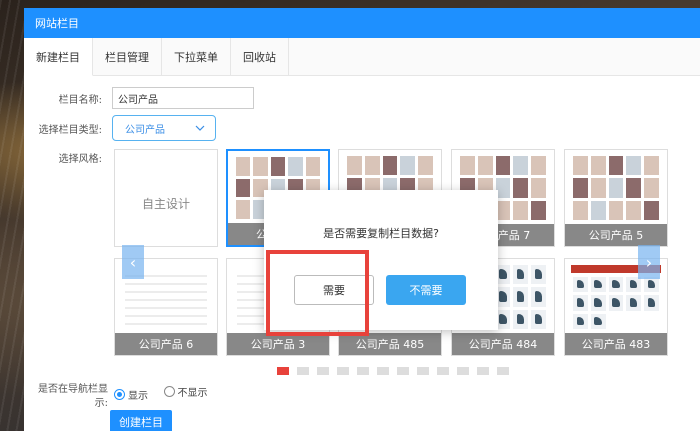 This screenshot has width=700, height=431. What do you see at coordinates (200, 128) in the screenshot?
I see `chevron-down-icon` at bounding box center [200, 128].